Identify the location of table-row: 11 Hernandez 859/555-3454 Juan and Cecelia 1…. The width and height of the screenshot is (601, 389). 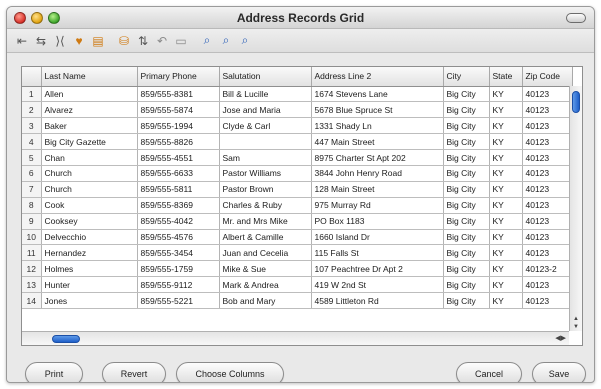
(297, 253).